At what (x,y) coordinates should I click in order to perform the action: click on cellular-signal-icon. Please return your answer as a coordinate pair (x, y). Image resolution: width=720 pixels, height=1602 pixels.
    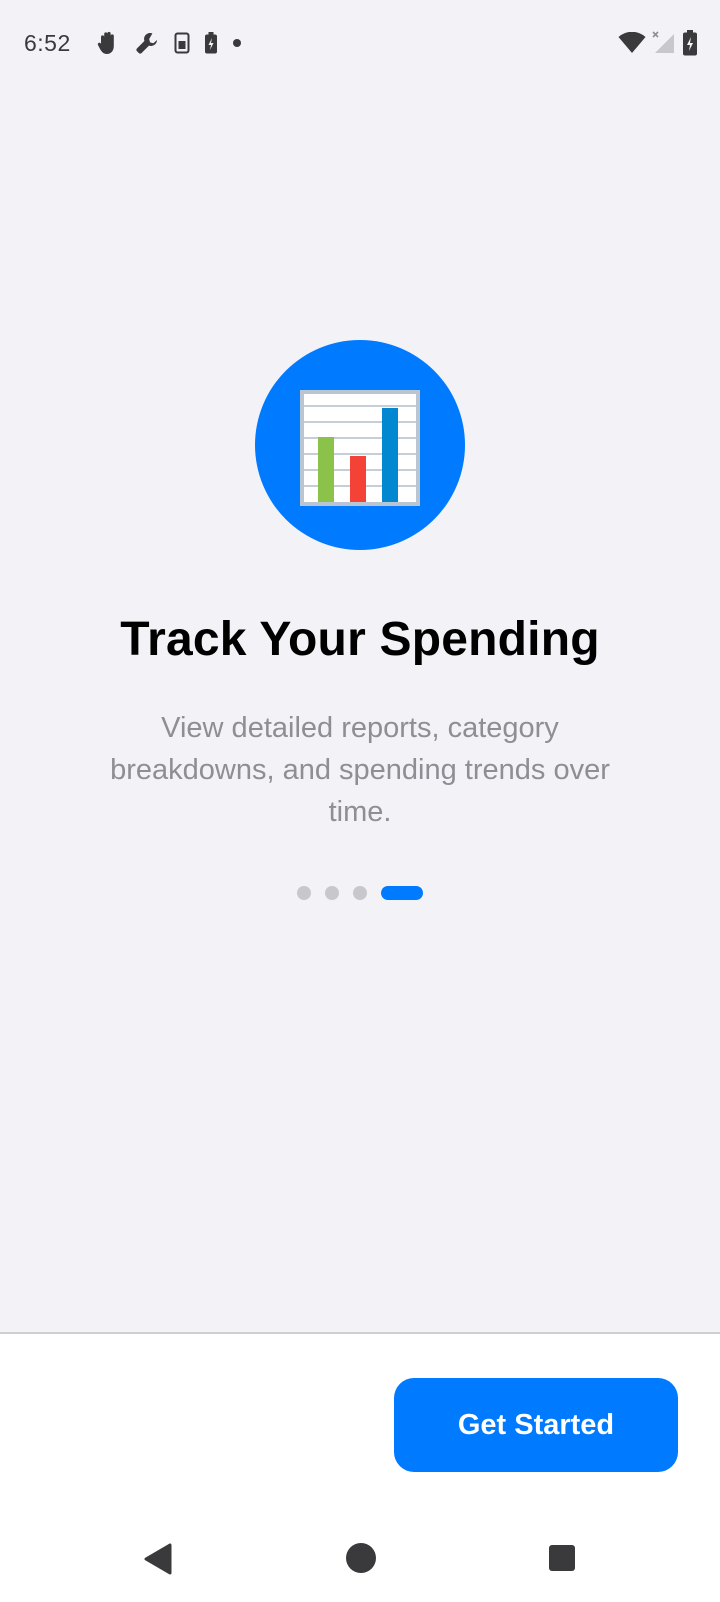
    Looking at the image, I should click on (664, 43).